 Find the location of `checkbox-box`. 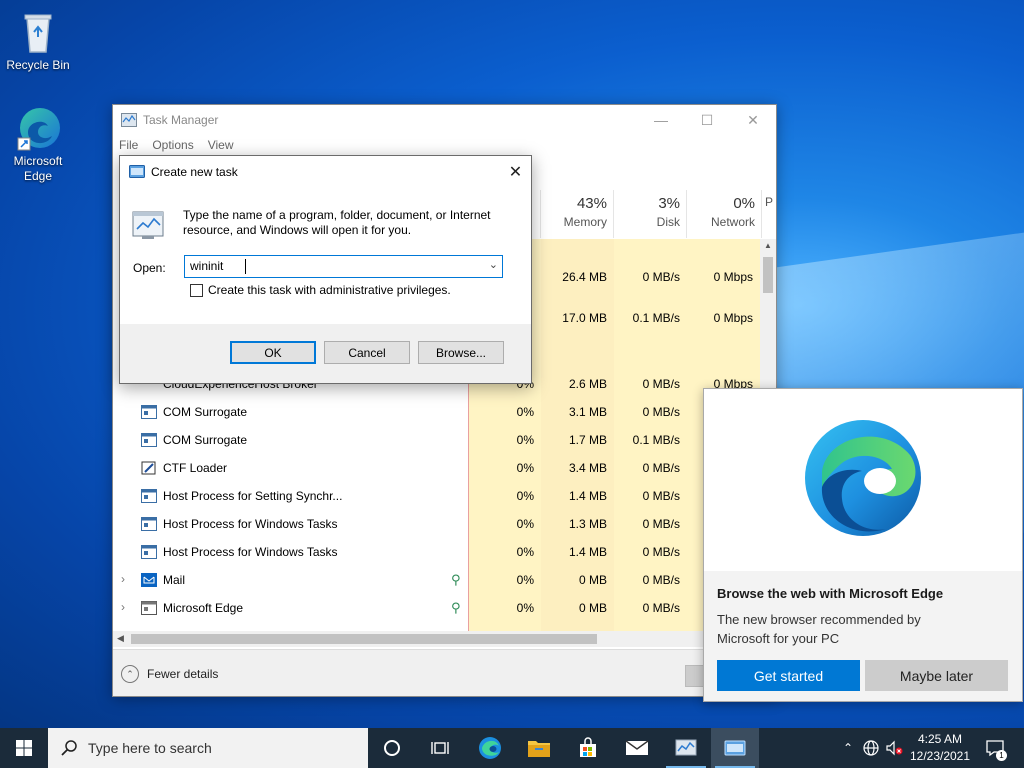

checkbox-box is located at coordinates (196, 290).